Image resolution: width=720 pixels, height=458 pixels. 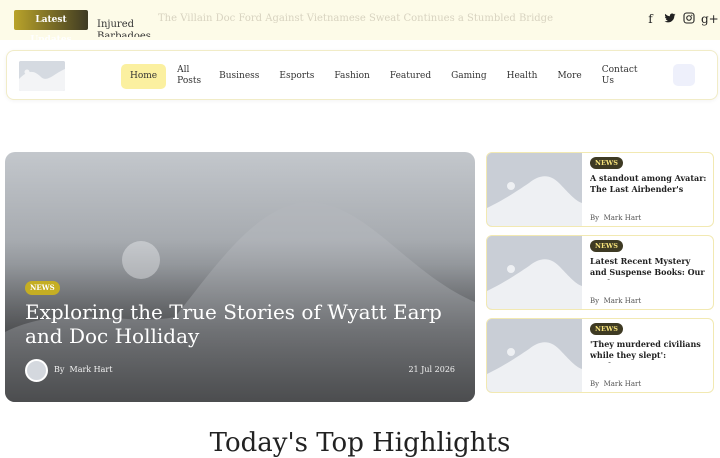 I want to click on nav-item-contact-us: Contact Us, so click(x=616, y=76).